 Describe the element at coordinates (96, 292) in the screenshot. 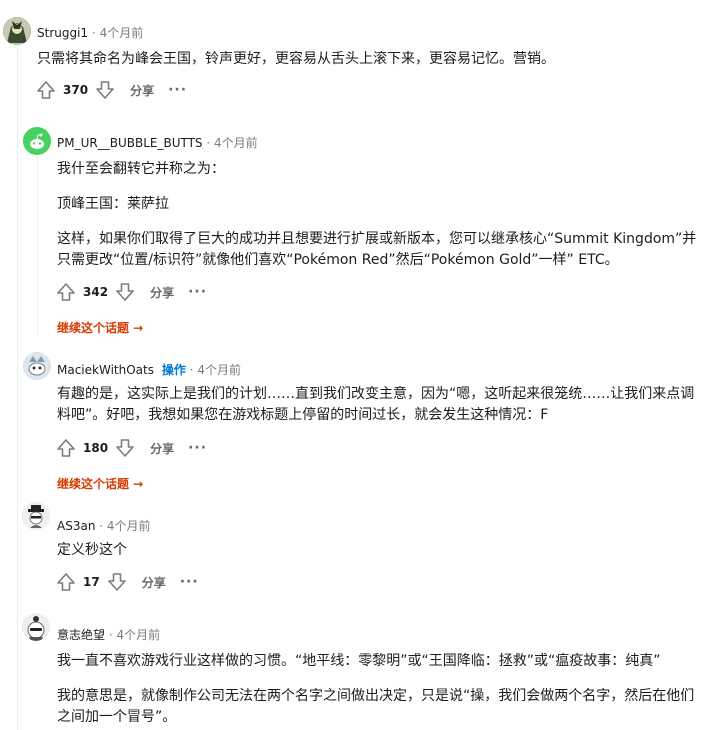

I see `vote-score: 342` at that location.